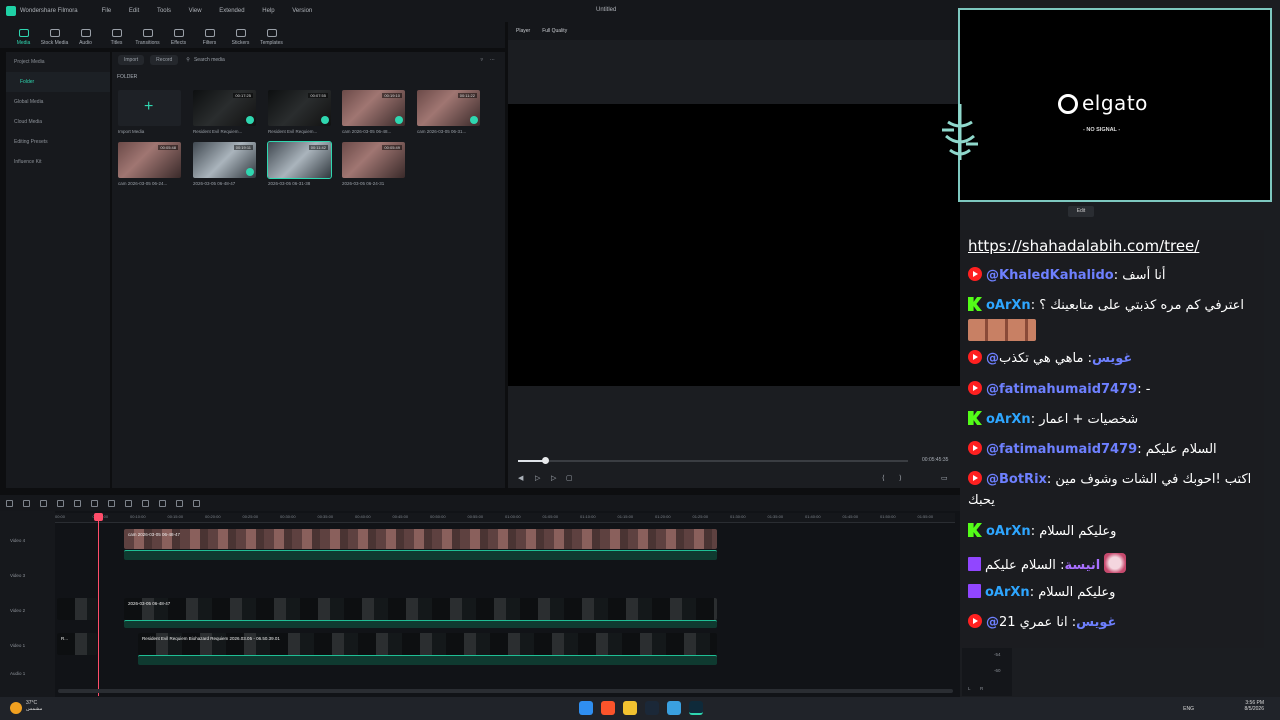 This screenshot has height=720, width=1280. I want to click on split-icon, so click(94, 503).